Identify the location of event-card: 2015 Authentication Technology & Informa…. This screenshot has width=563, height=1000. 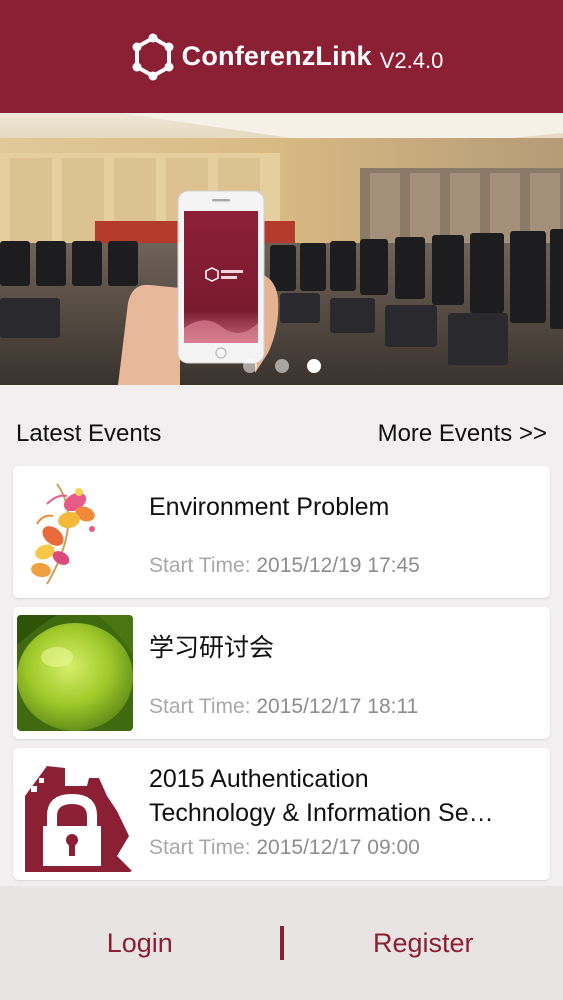
(281, 814).